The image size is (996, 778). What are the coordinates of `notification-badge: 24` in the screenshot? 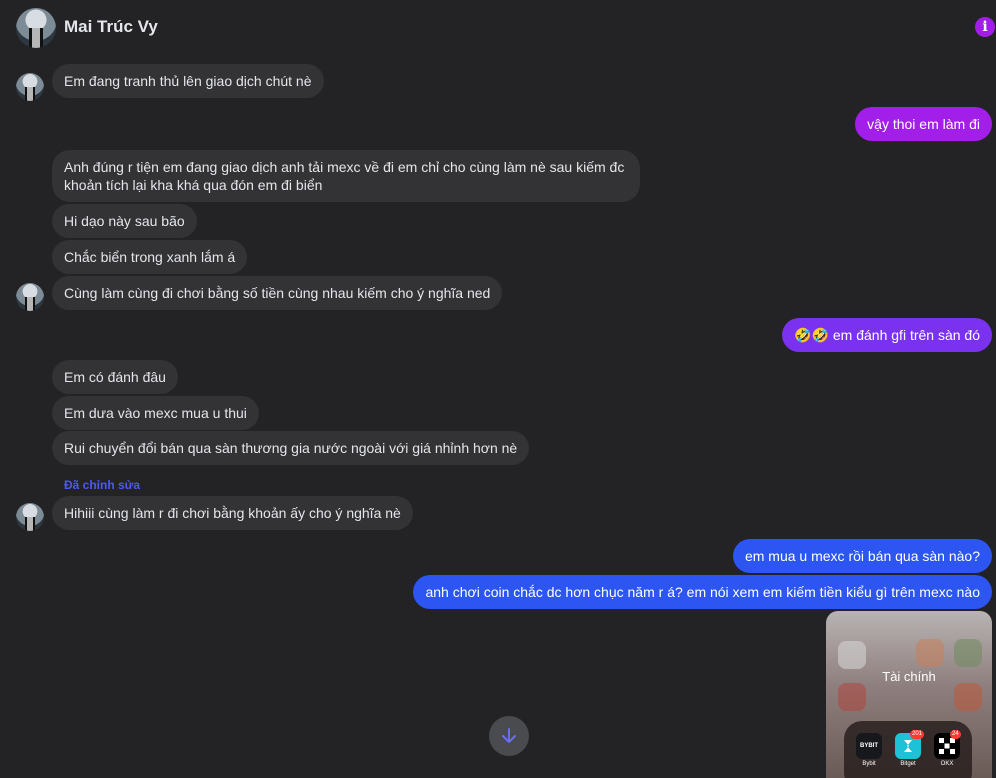 It's located at (955, 734).